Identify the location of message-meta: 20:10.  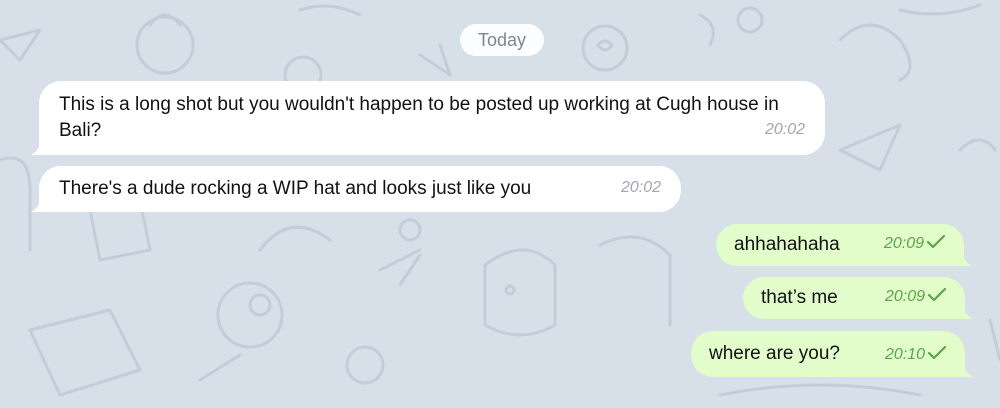
(916, 355).